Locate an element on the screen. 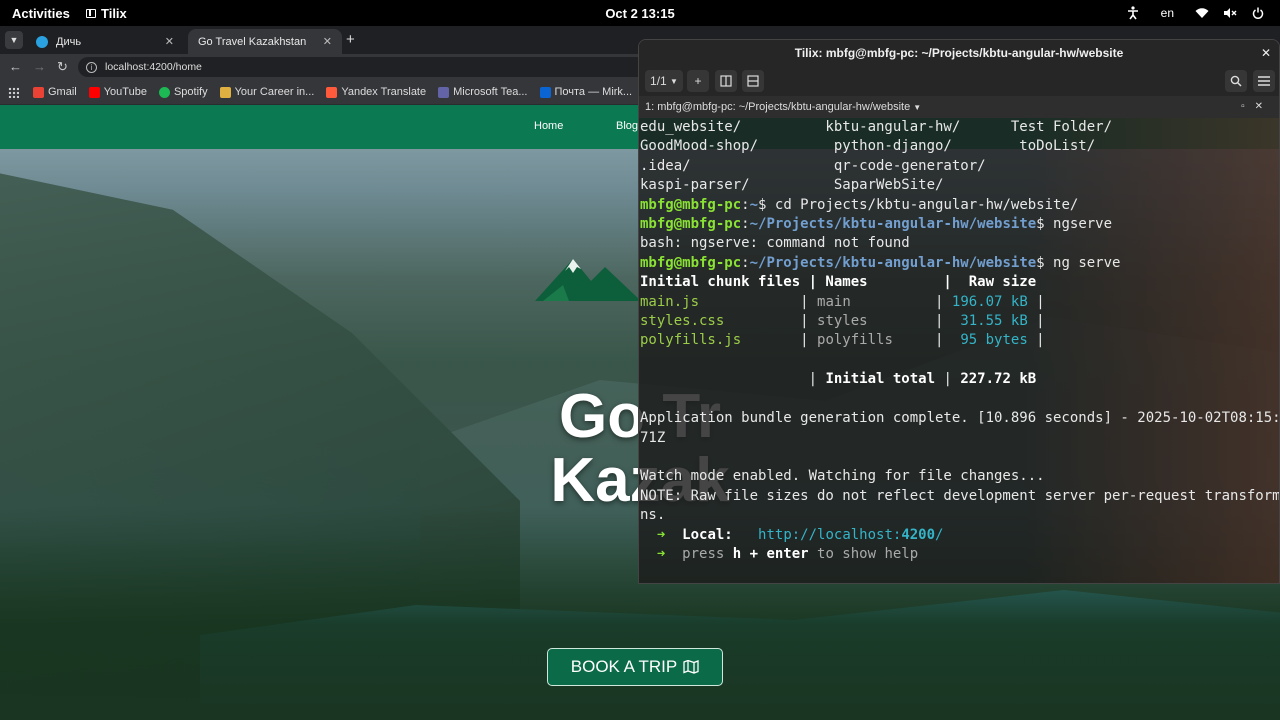 The width and height of the screenshot is (1280, 720). chunk-file: main.js is located at coordinates (670, 301).